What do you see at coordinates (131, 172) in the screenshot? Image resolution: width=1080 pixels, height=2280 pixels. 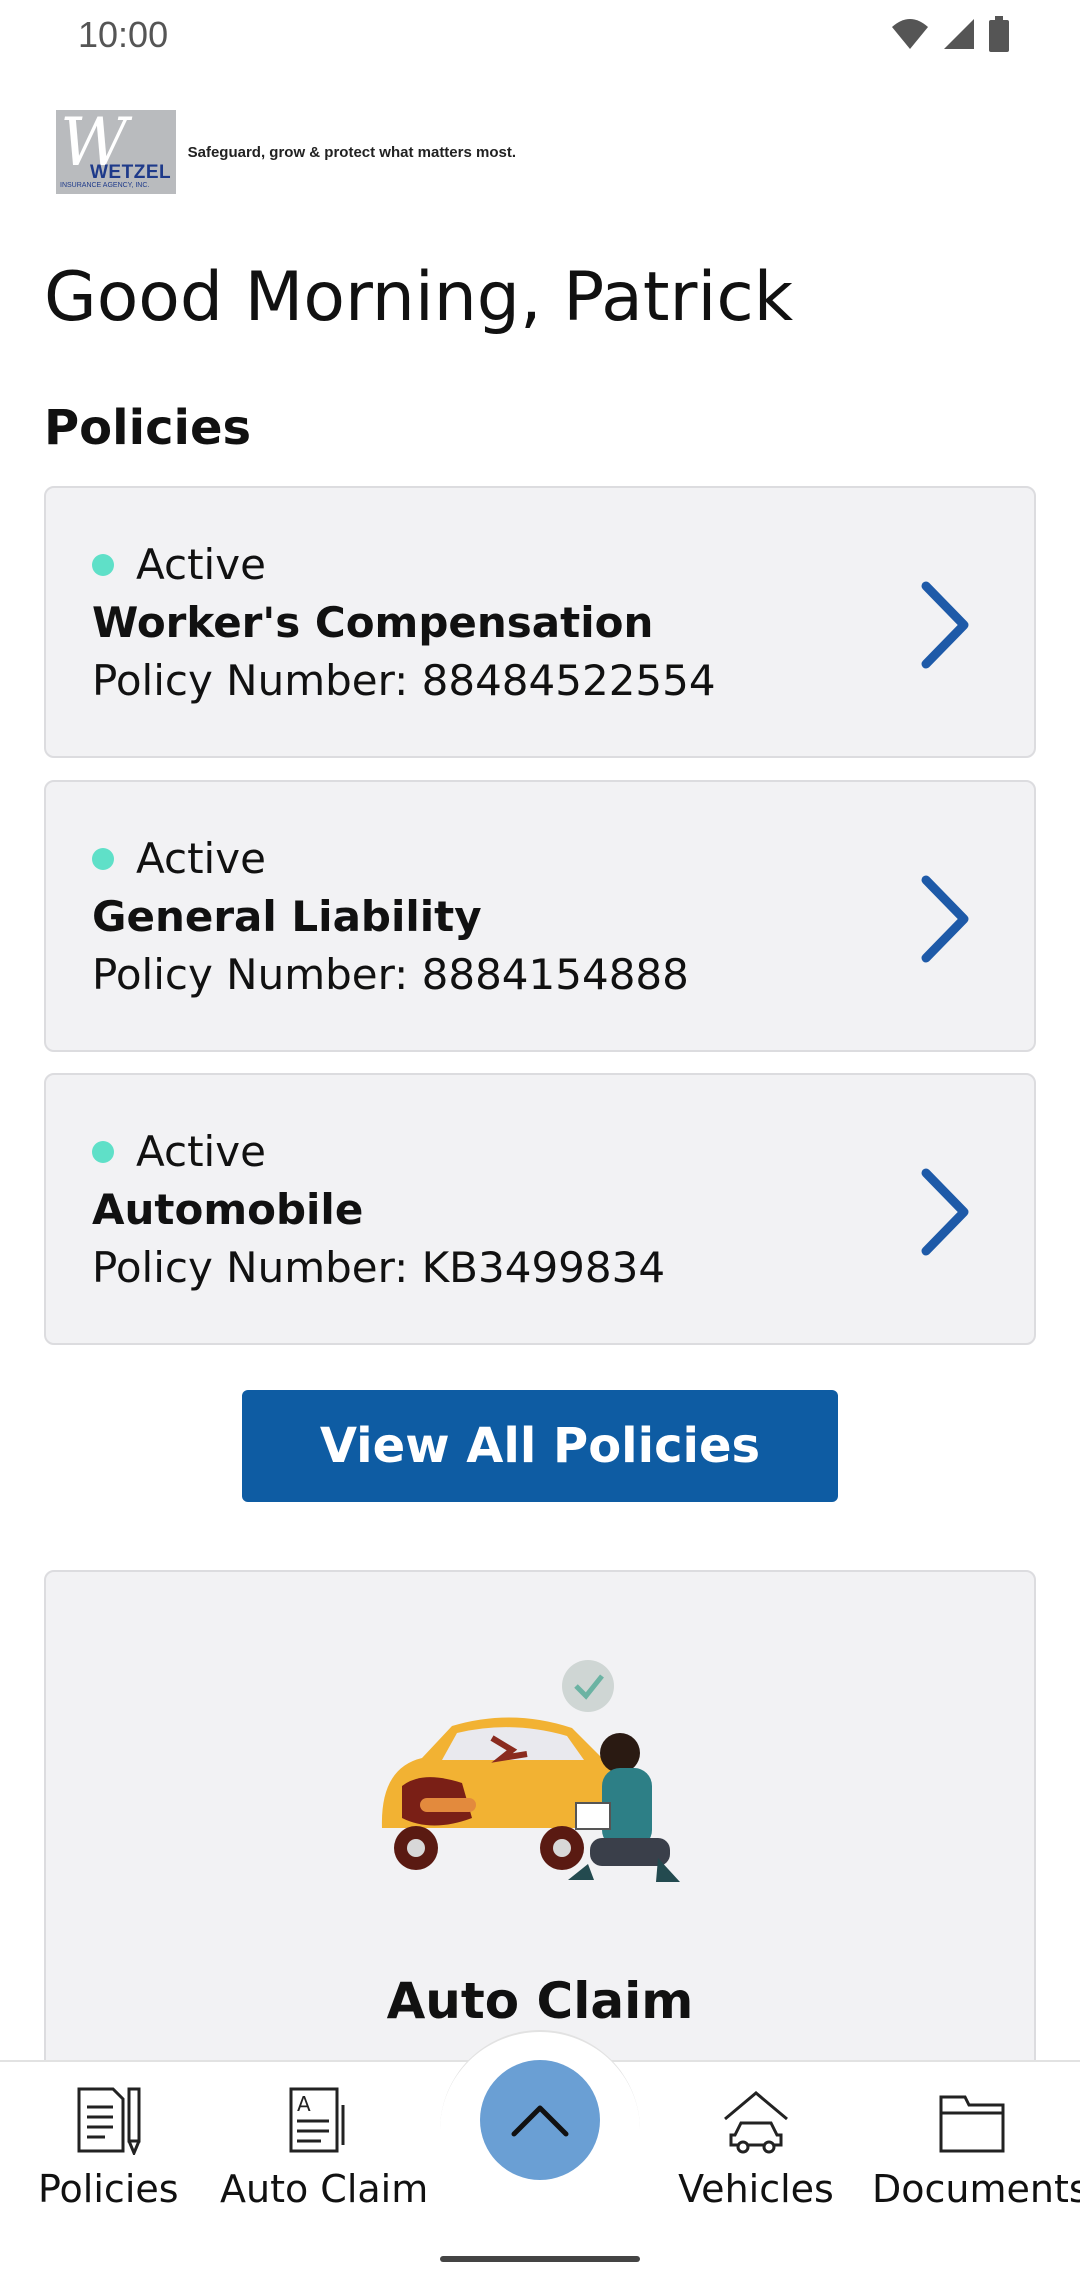 I see `logo-name: WETZEL` at bounding box center [131, 172].